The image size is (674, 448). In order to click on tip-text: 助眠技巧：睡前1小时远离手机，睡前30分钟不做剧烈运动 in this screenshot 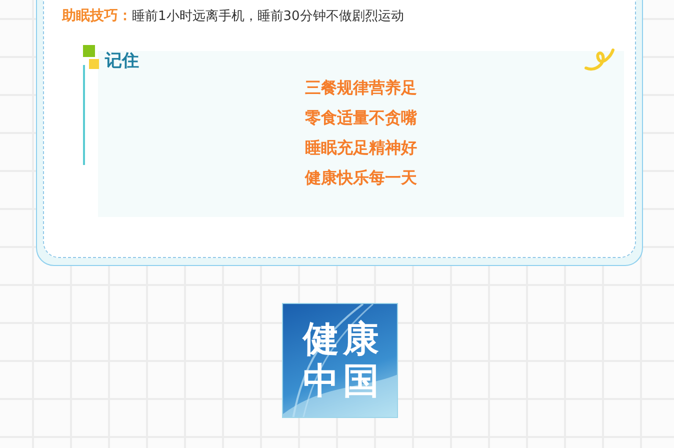, I will do `click(233, 16)`.